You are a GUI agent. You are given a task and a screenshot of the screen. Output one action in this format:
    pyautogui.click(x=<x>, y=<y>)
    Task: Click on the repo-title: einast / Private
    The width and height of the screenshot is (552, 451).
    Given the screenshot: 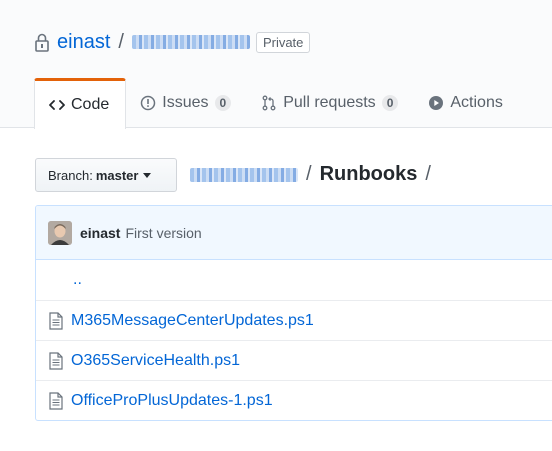 What is the action you would take?
    pyautogui.click(x=172, y=42)
    